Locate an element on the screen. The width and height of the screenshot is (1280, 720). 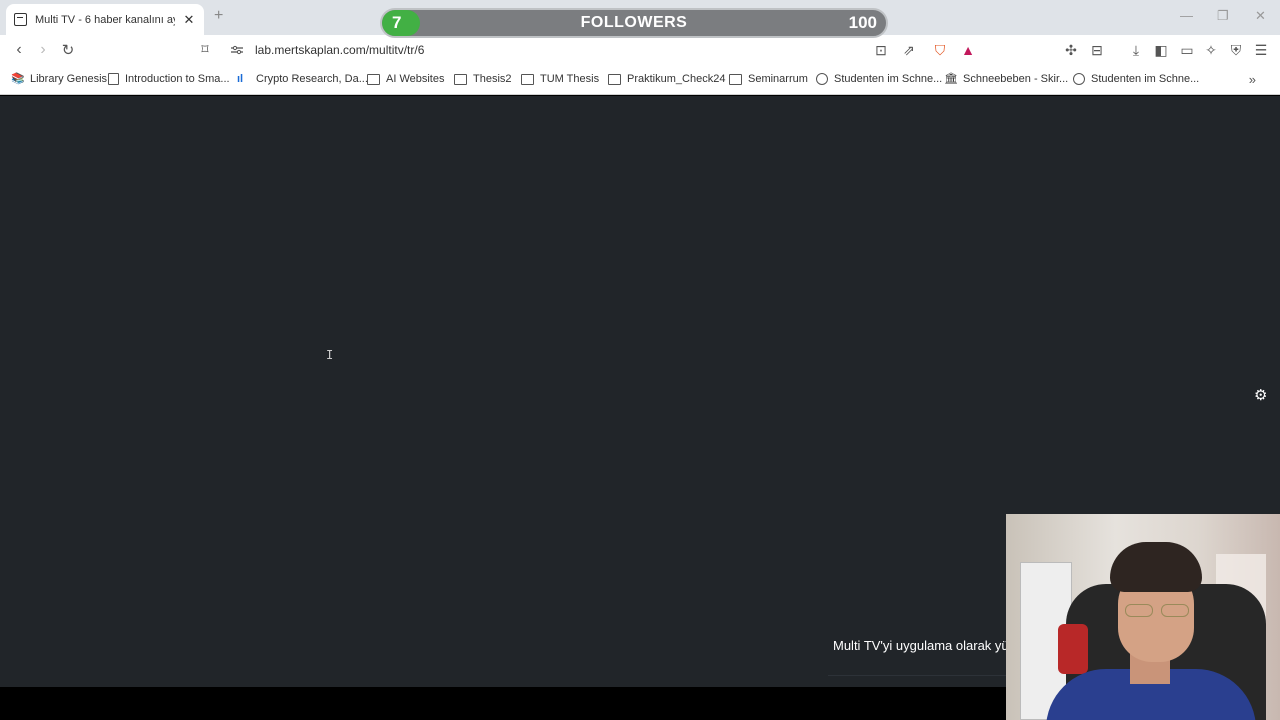
extensions-icon: ✣ is located at coordinates (1071, 50).